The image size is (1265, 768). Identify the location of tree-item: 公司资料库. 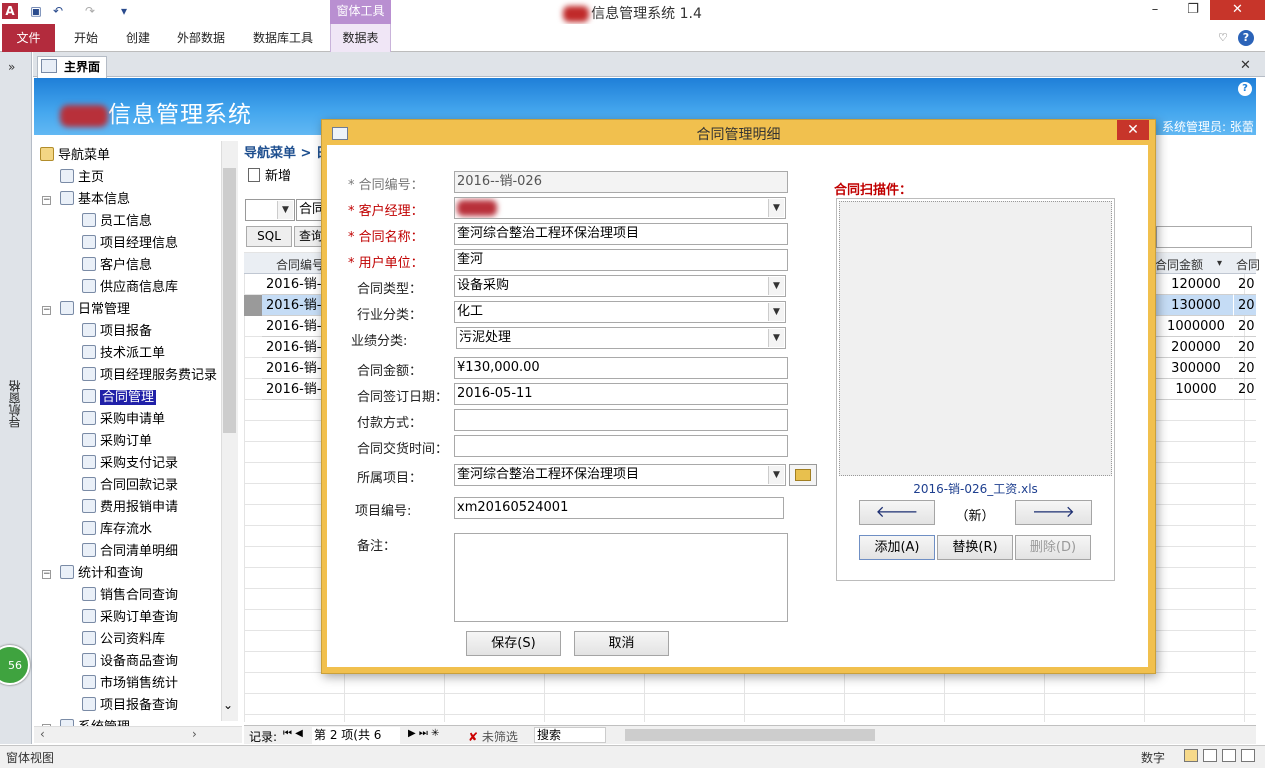
(123, 640).